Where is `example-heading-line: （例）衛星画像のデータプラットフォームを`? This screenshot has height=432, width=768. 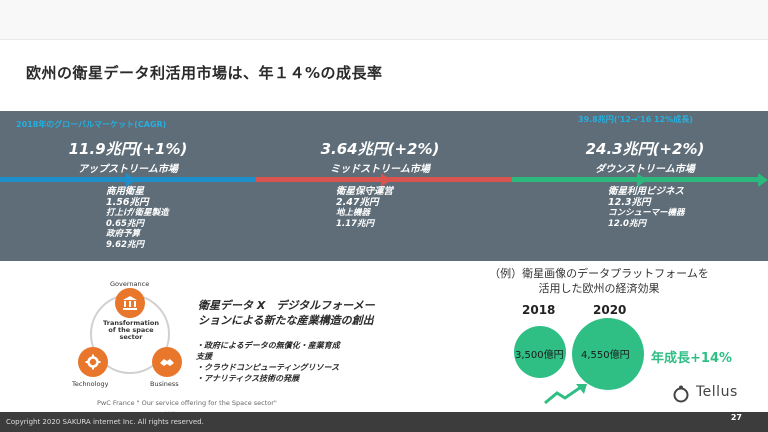 example-heading-line: （例）衛星画像のデータプラットフォームを is located at coordinates (599, 273).